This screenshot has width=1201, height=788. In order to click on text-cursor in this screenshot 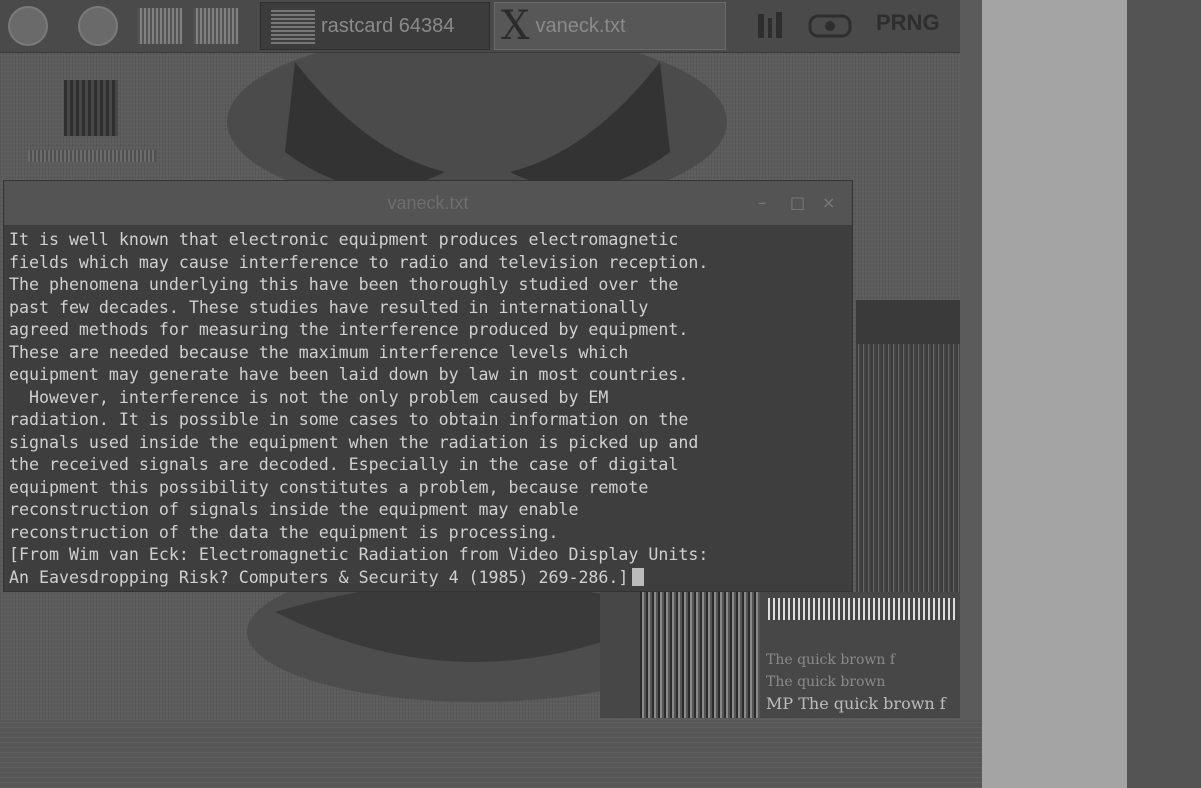, I will do `click(638, 576)`.